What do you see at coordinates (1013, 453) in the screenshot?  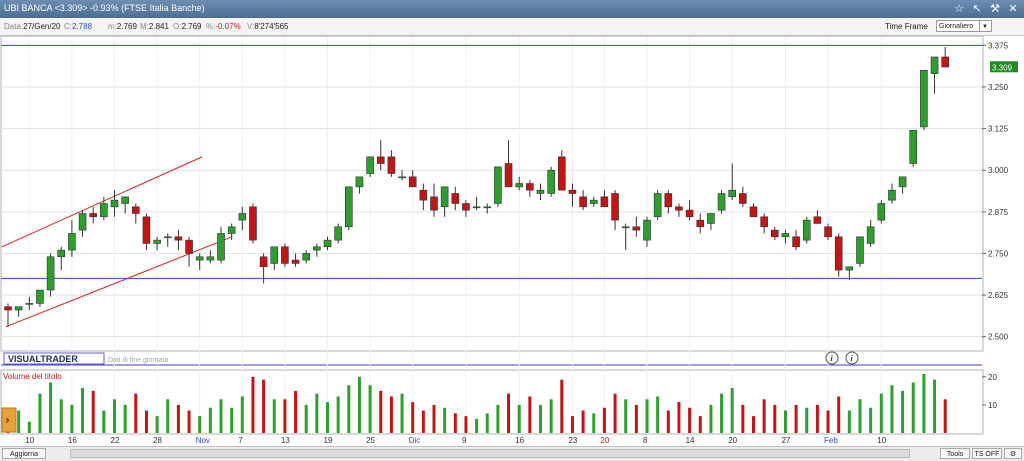 I see `settings-icon: ⚙` at bounding box center [1013, 453].